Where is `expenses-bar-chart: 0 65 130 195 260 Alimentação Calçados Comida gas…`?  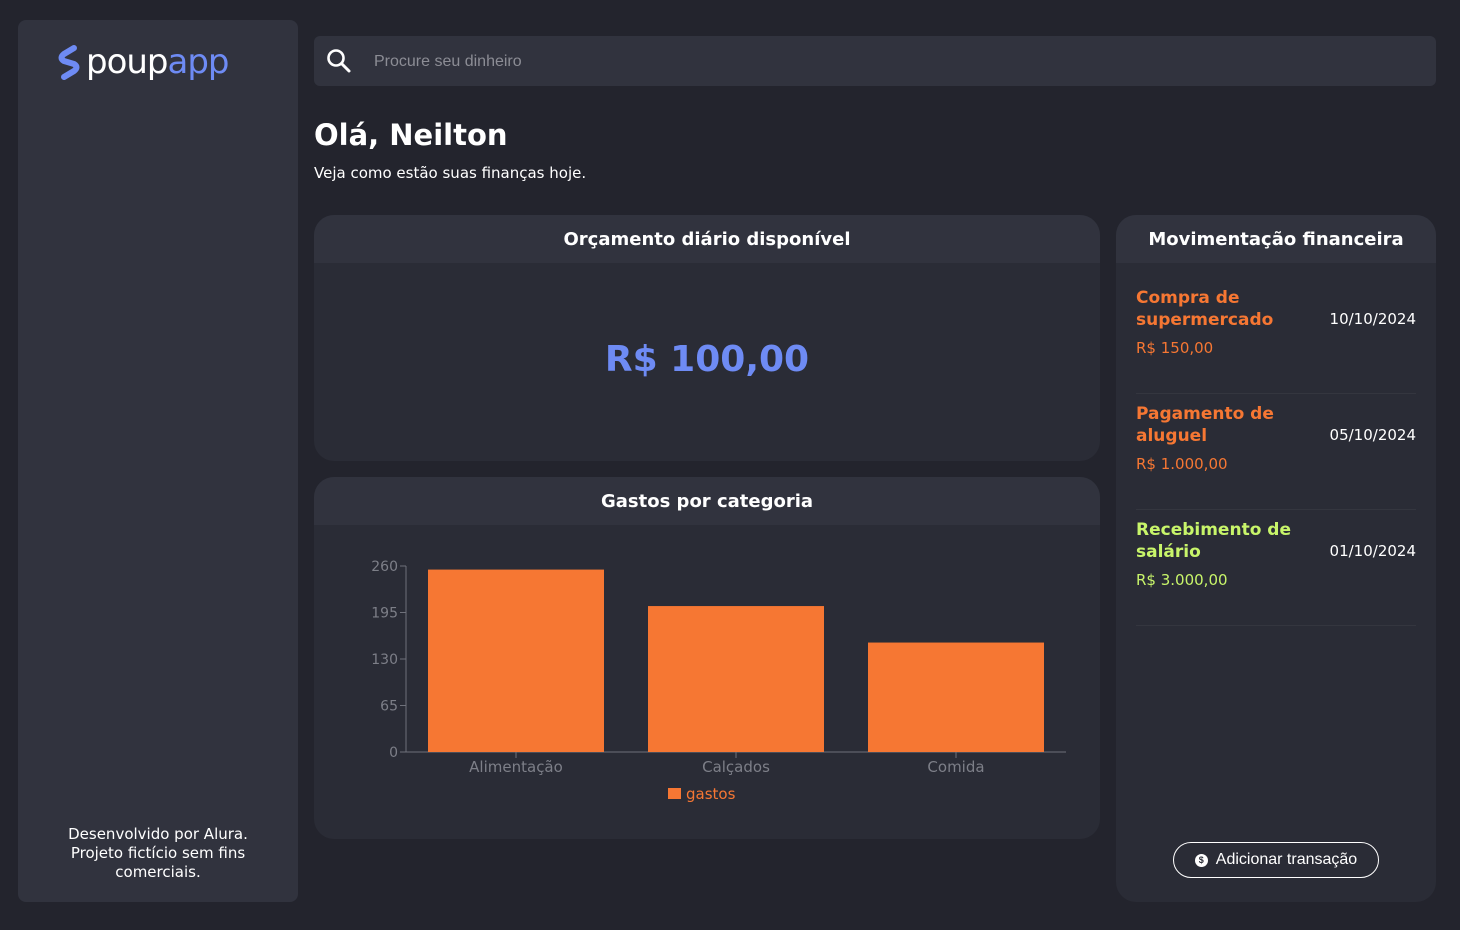 expenses-bar-chart: 0 65 130 195 260 Alimentação Calçados Comida gas… is located at coordinates (718, 681).